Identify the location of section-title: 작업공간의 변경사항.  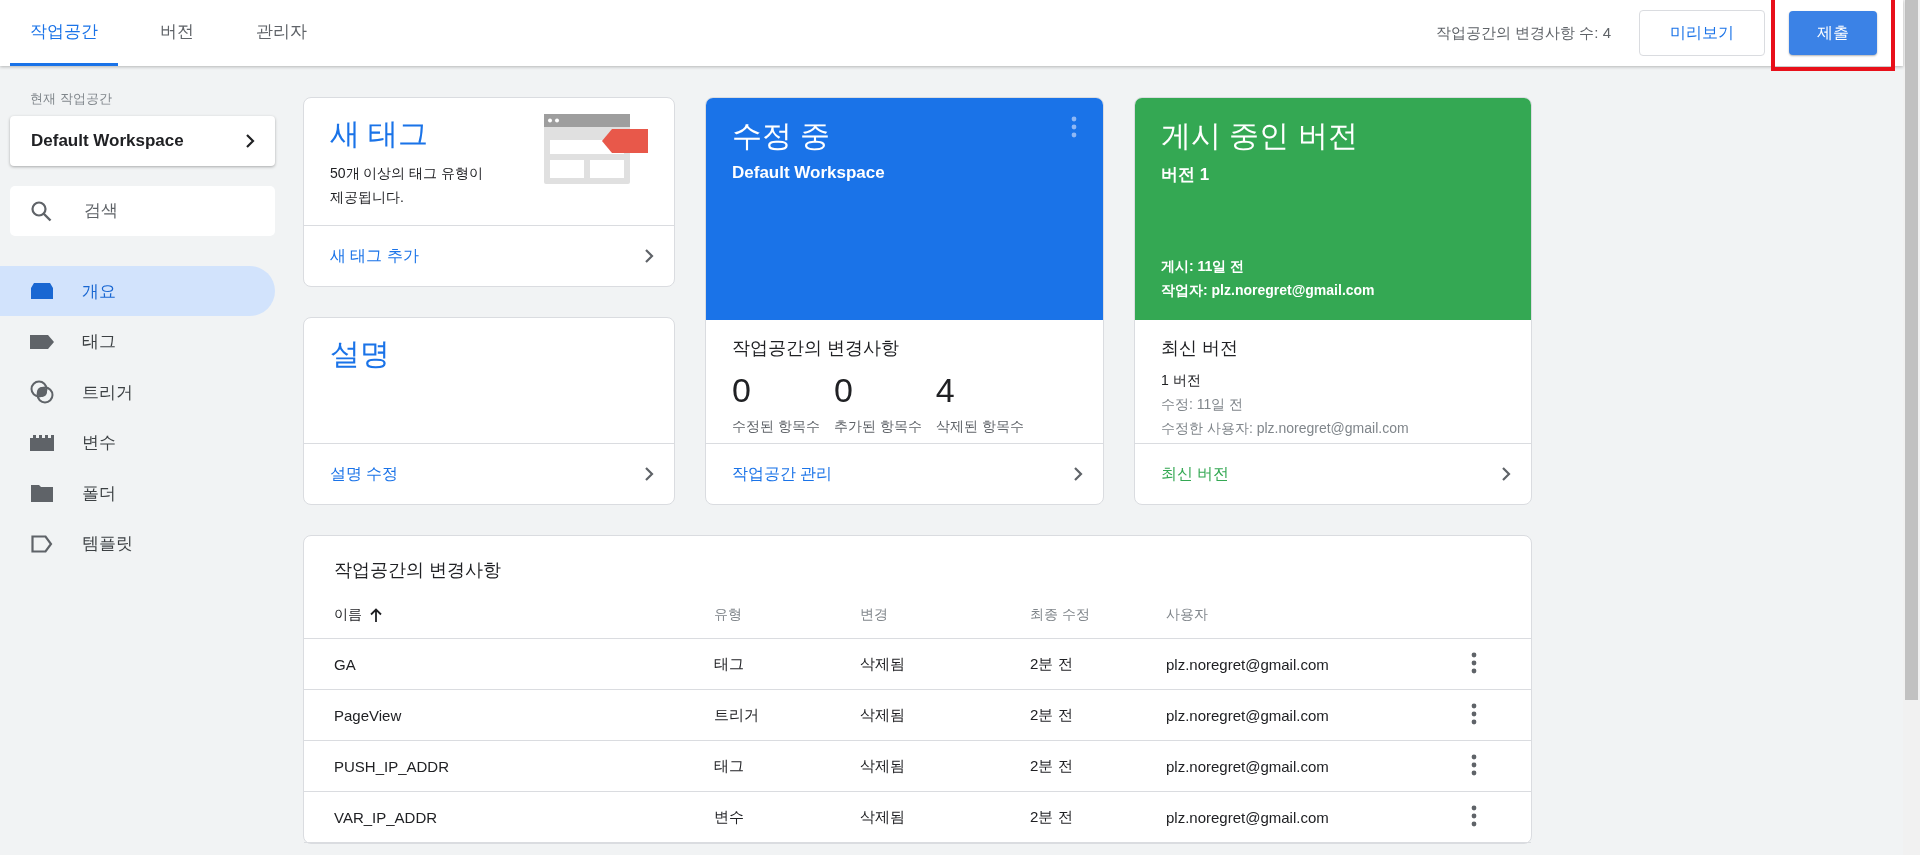
(816, 348).